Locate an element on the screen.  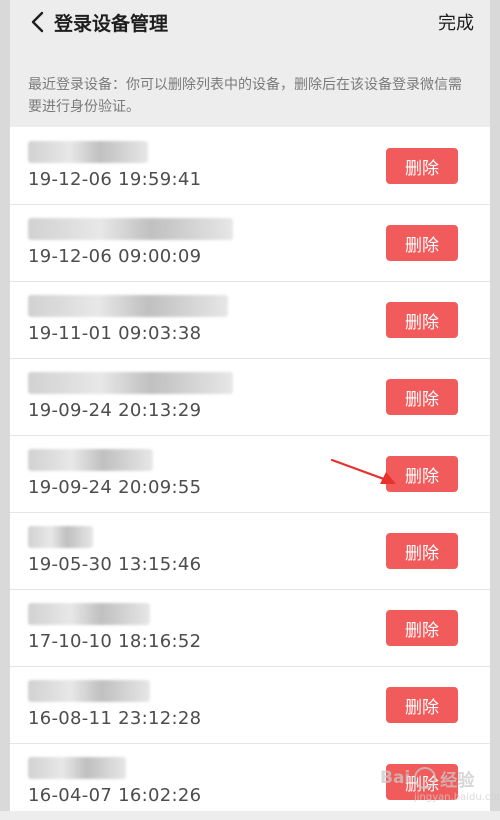
back-button is located at coordinates (37, 22).